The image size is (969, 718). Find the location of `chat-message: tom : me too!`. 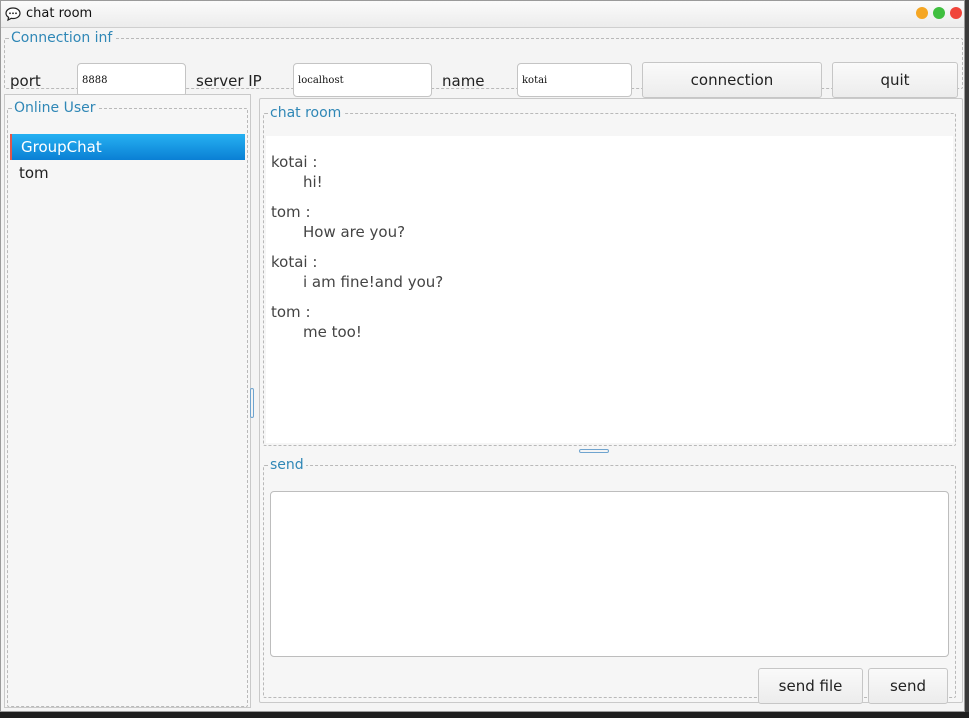

chat-message: tom : me too! is located at coordinates (612, 322).